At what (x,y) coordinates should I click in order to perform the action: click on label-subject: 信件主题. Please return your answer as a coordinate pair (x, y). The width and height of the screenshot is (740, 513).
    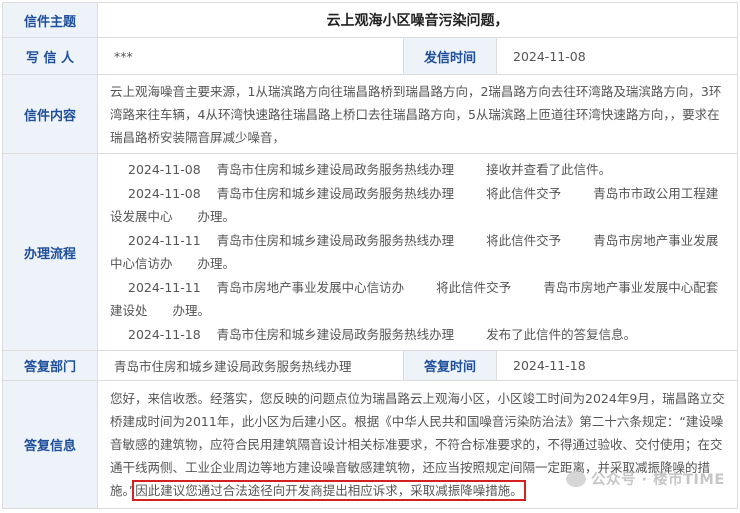
    Looking at the image, I should click on (50, 20).